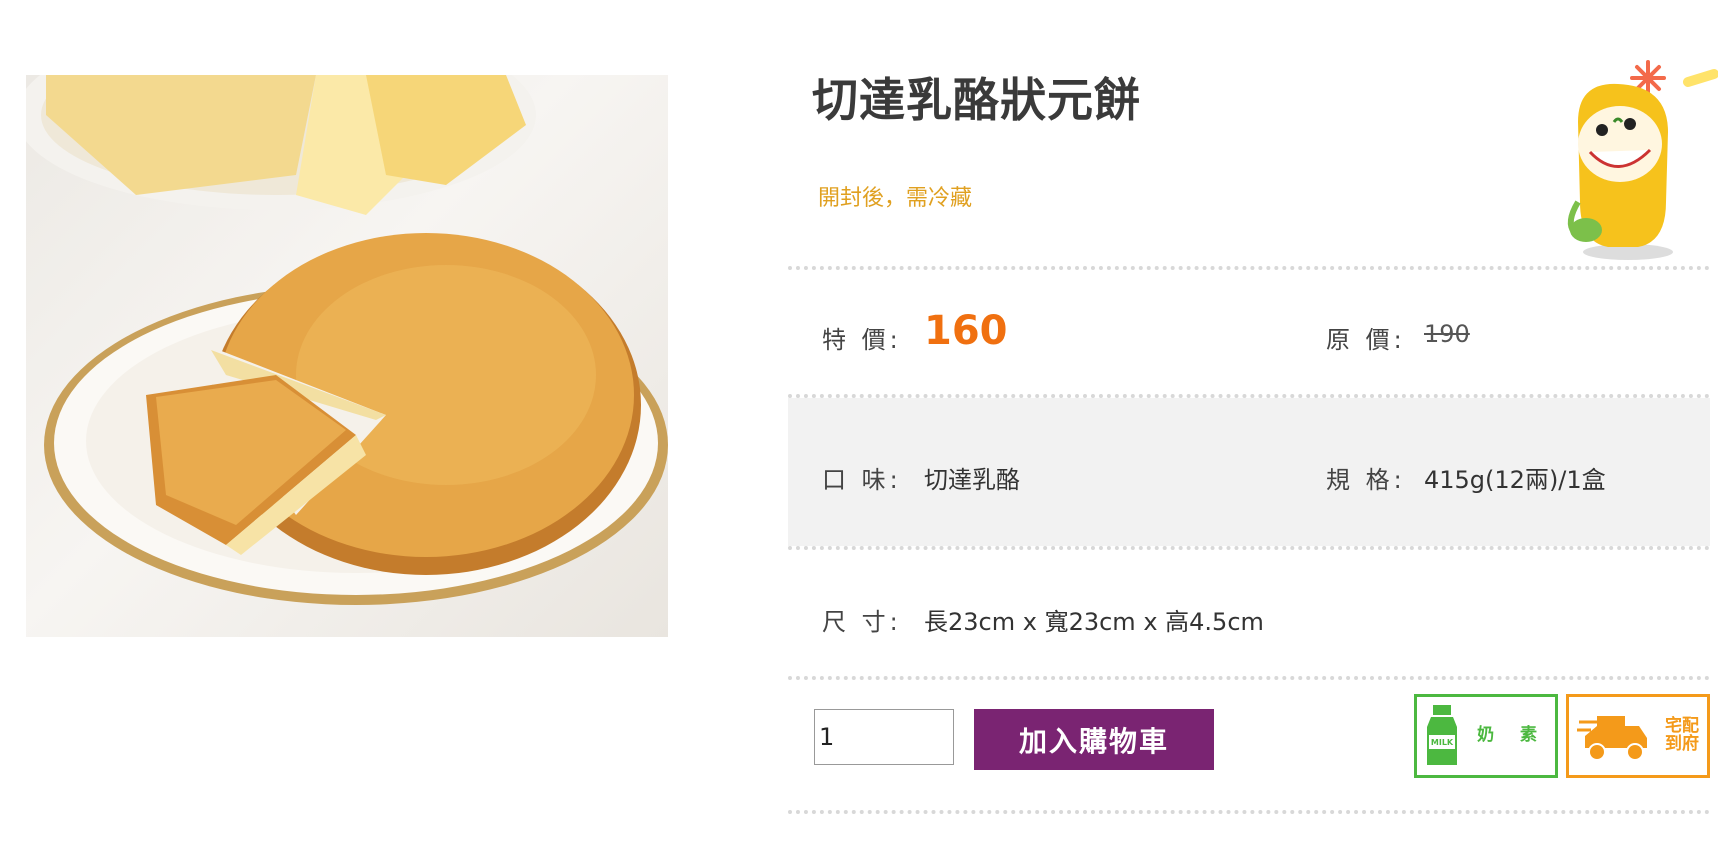 This screenshot has height=868, width=1730. Describe the element at coordinates (1442, 735) in the screenshot. I see `milk-bottle-icon: MILK` at that location.